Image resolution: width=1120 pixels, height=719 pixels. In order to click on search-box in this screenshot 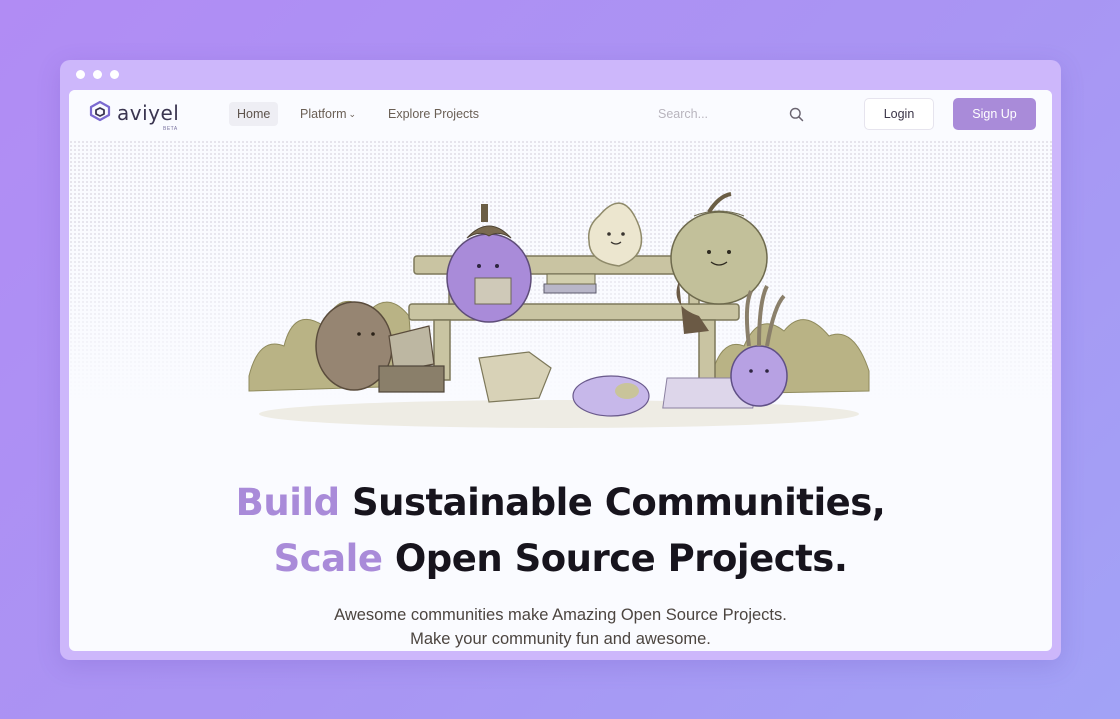, I will do `click(729, 114)`.